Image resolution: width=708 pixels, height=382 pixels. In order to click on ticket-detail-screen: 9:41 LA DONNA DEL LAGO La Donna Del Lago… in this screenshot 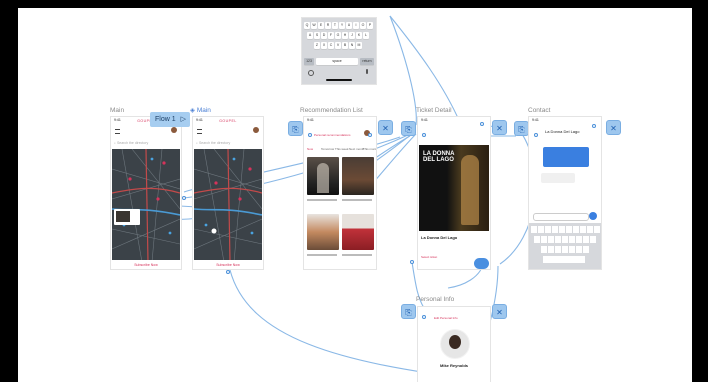, I will do `click(454, 193)`.